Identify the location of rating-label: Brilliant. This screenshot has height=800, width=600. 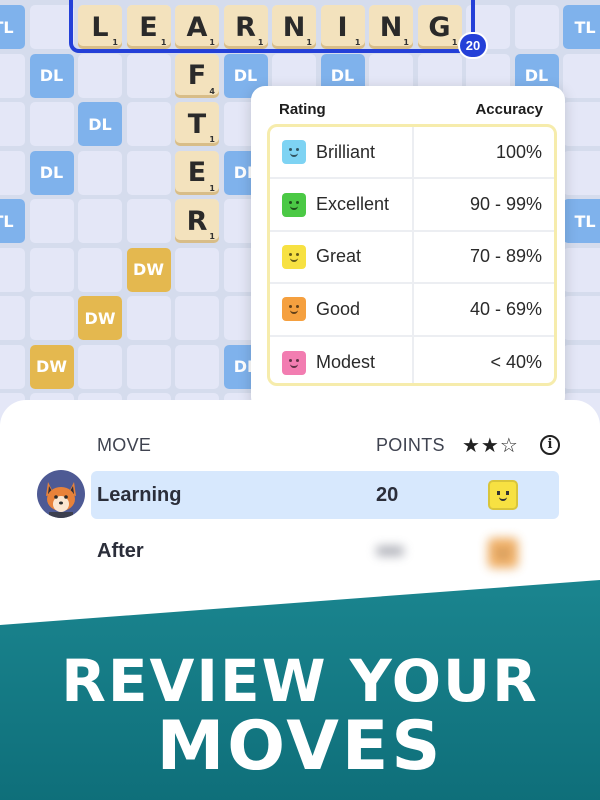
(346, 151).